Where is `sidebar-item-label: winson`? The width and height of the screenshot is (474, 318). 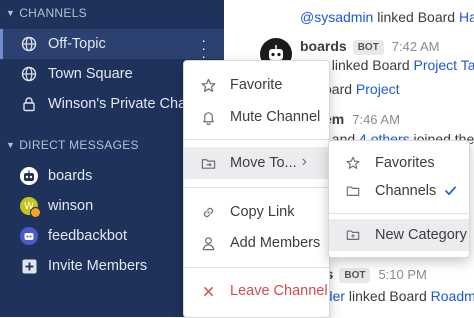 sidebar-item-label: winson is located at coordinates (70, 206).